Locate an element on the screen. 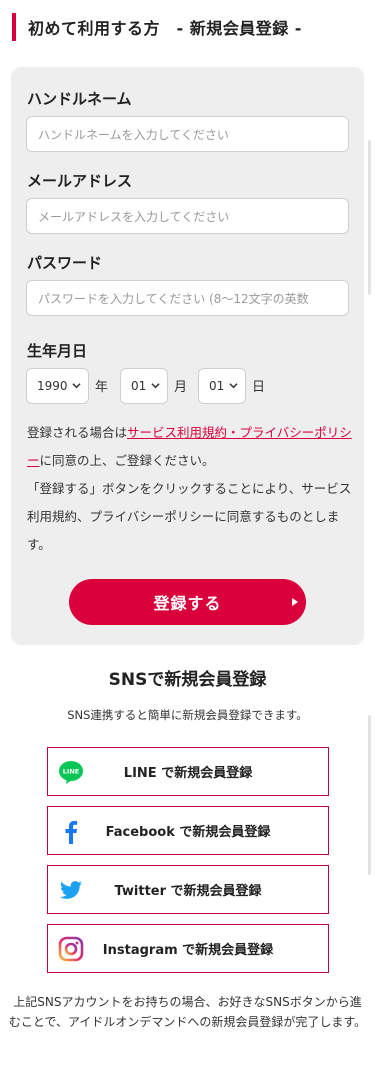 The image size is (375, 1074). birth-year-value: 1990 is located at coordinates (52, 386).